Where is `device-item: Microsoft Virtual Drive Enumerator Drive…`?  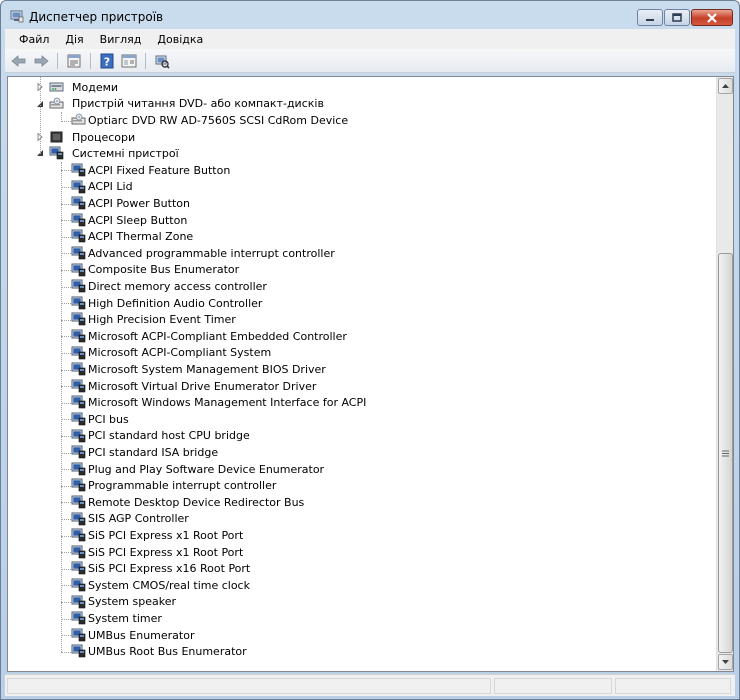
device-item: Microsoft Virtual Drive Enumerator Drive… is located at coordinates (358, 386).